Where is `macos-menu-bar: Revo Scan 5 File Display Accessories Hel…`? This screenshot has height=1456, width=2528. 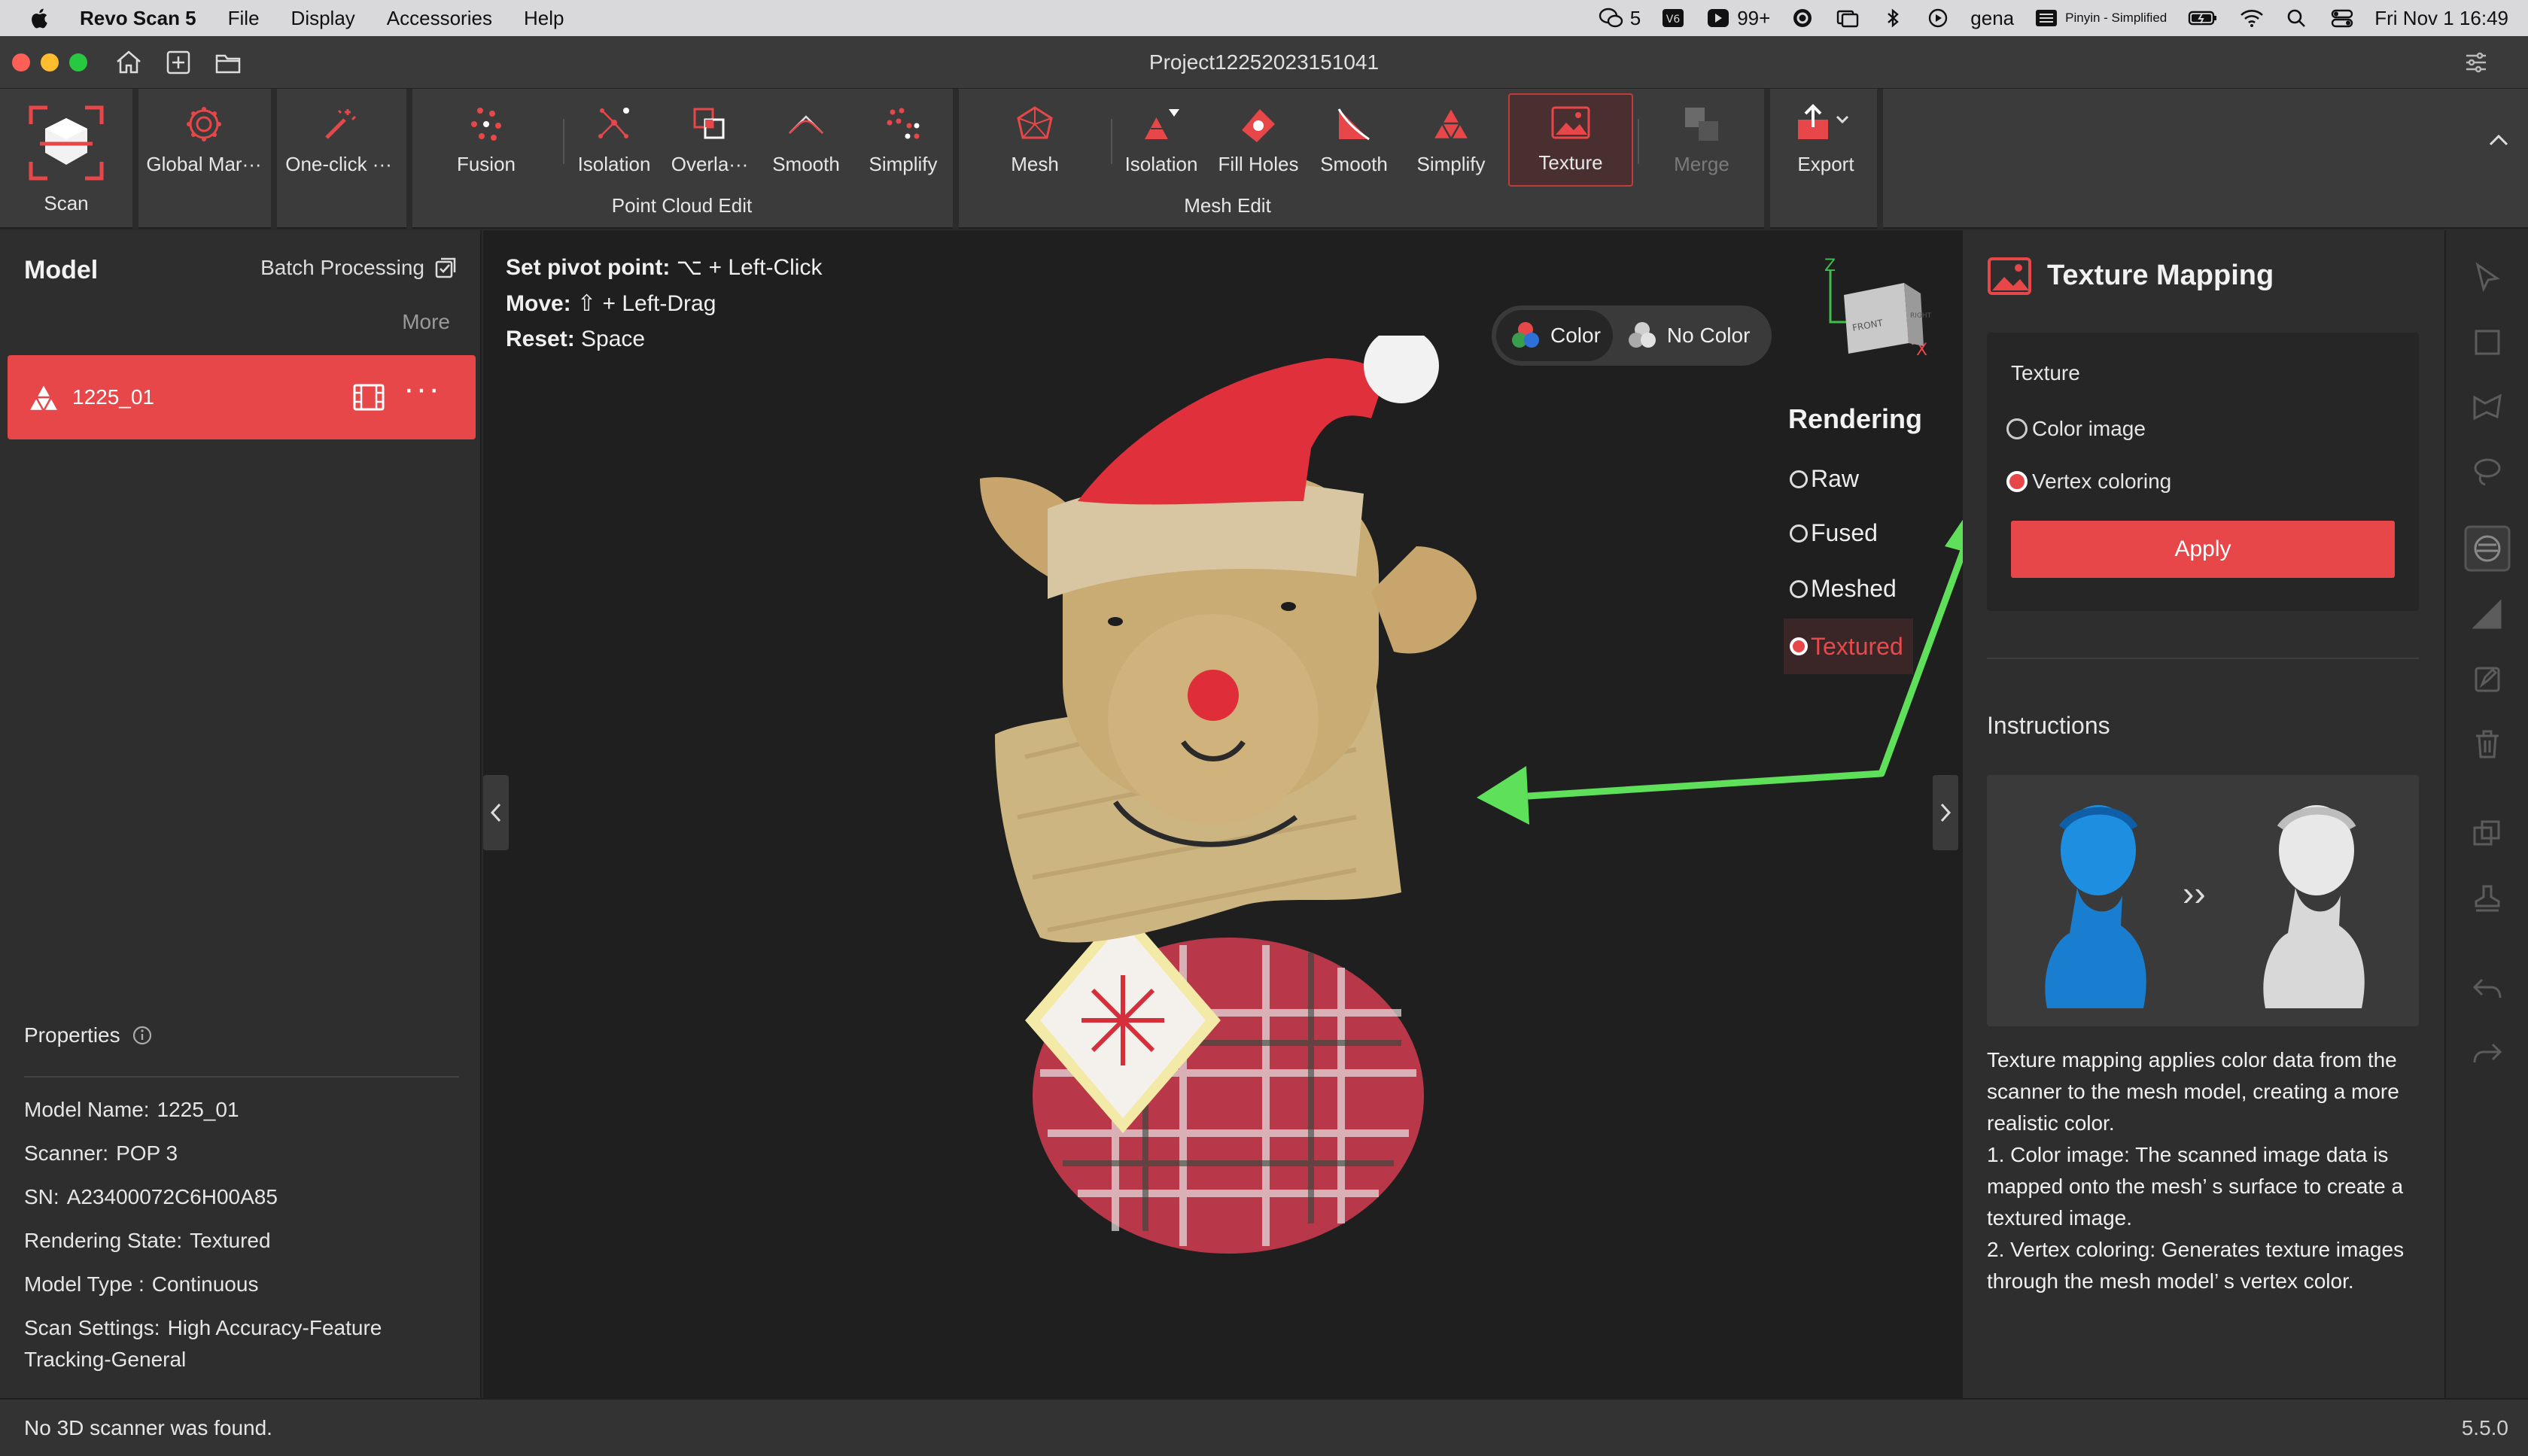
macos-menu-bar: Revo Scan 5 File Display Accessories Hel… is located at coordinates (1264, 18).